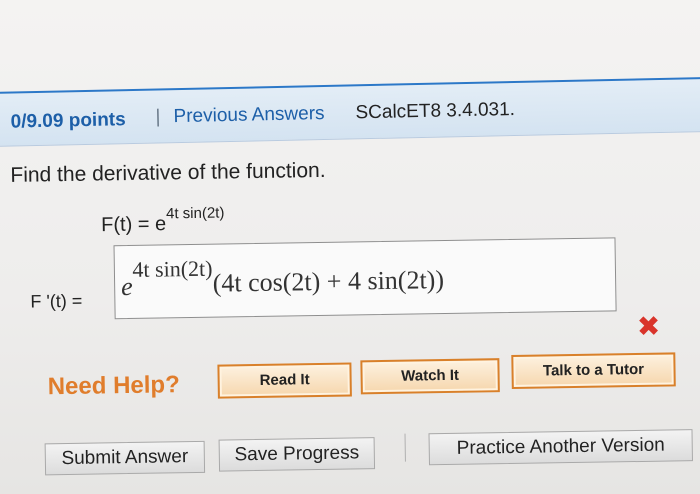  I want to click on function-definition: F(t) = e4t sin(2t), so click(163, 220).